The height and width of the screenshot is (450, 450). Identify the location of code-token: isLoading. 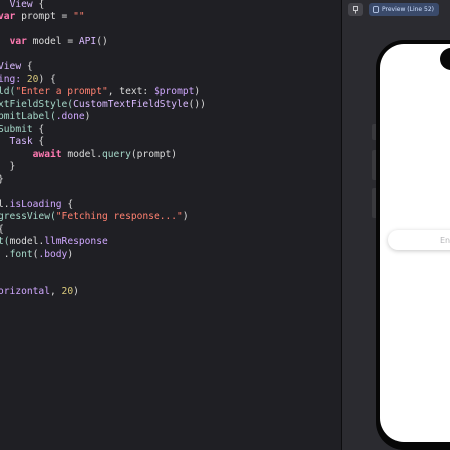
(35, 204).